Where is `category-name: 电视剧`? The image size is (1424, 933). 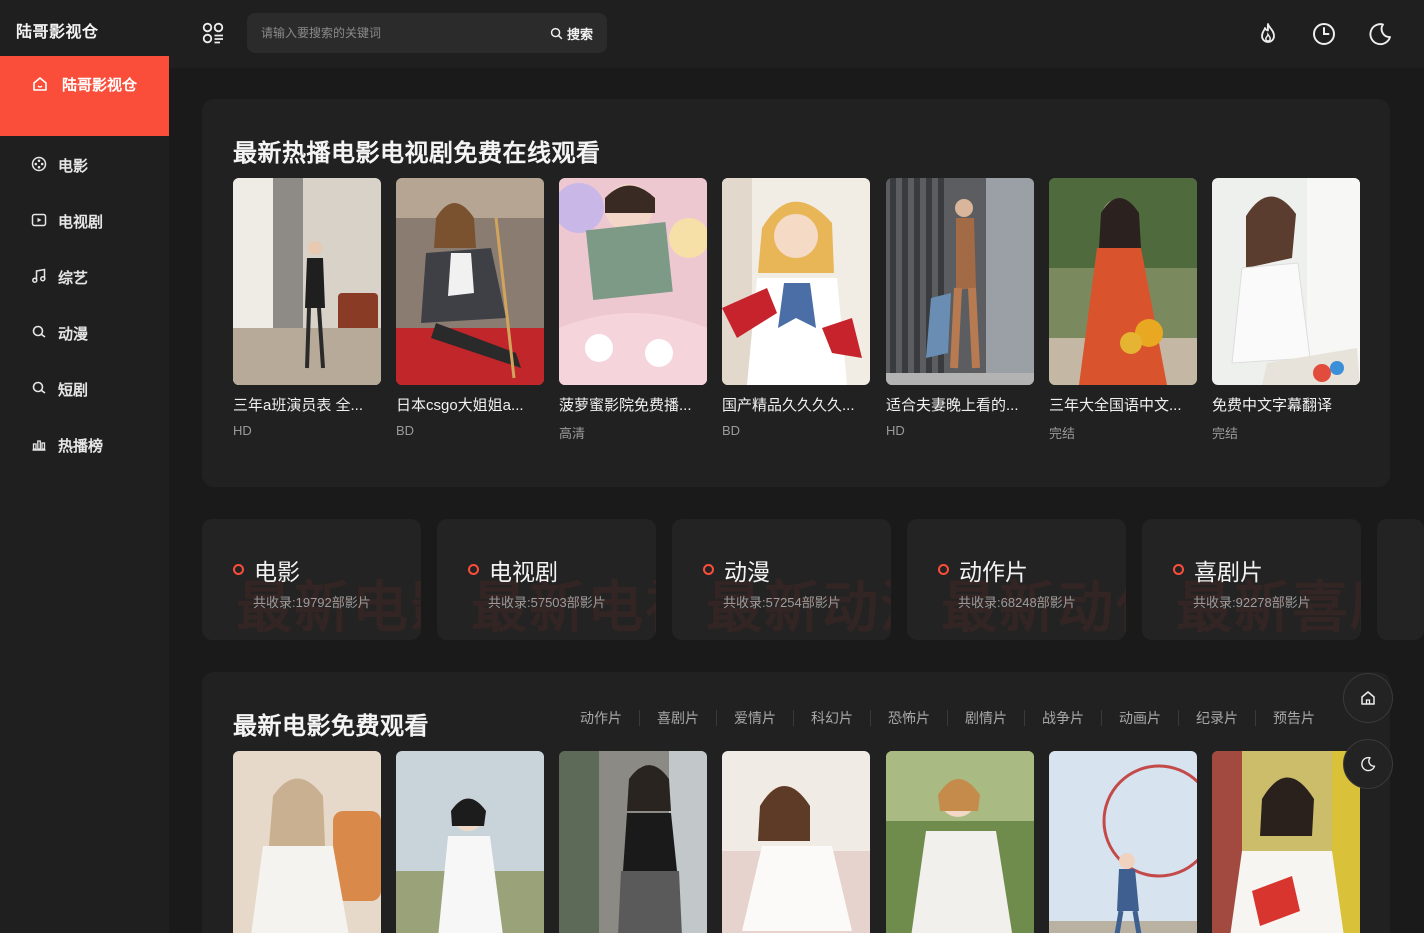
category-name: 电视剧 is located at coordinates (523, 572).